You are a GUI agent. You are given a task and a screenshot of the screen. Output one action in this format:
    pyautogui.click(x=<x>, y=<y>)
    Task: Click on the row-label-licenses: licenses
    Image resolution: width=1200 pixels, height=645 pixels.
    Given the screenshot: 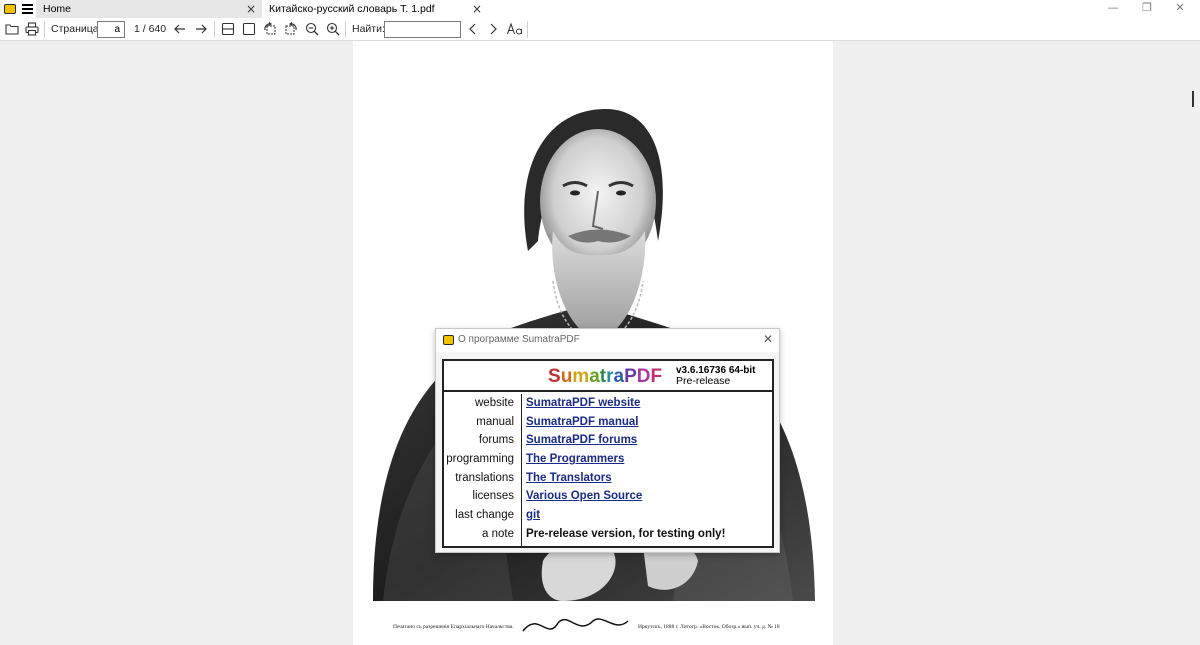 What is the action you would take?
    pyautogui.click(x=493, y=496)
    